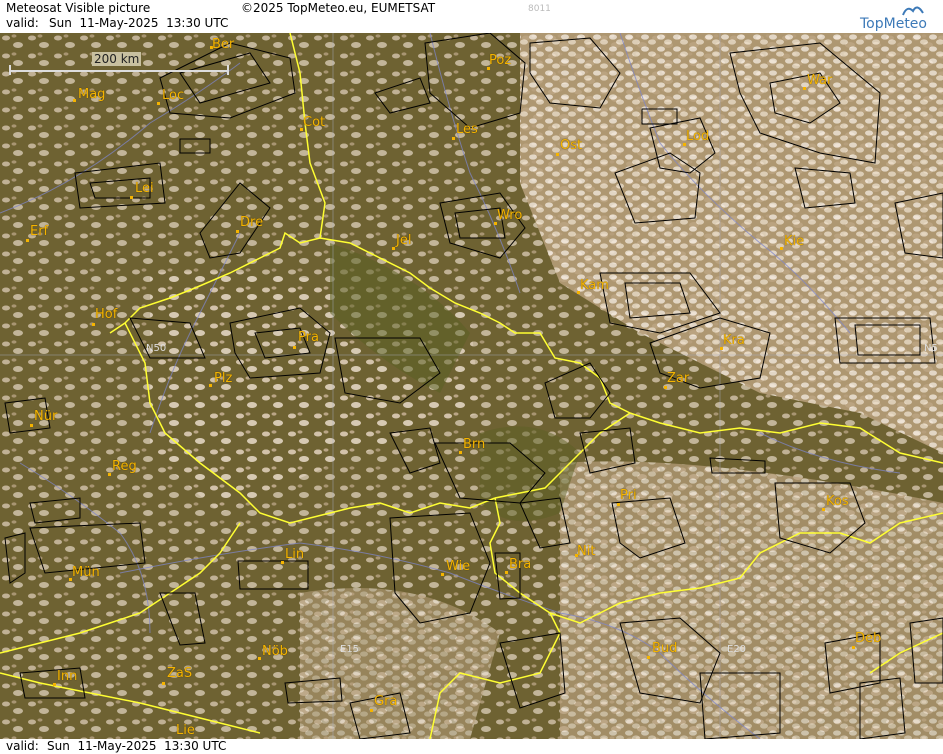 Image resolution: width=943 pixels, height=754 pixels. What do you see at coordinates (458, 566) in the screenshot?
I see `city-wie: Wie` at bounding box center [458, 566].